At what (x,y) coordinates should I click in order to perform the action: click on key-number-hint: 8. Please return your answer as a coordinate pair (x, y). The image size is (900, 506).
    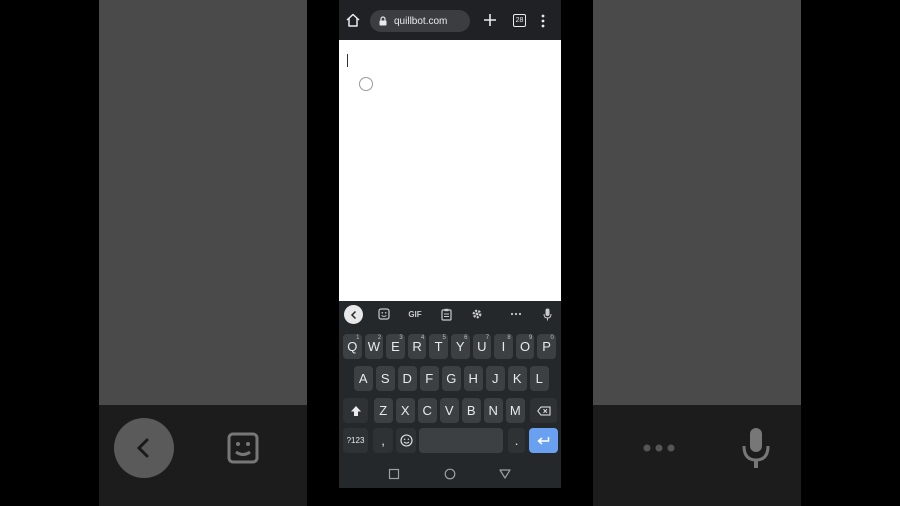
    Looking at the image, I should click on (509, 338).